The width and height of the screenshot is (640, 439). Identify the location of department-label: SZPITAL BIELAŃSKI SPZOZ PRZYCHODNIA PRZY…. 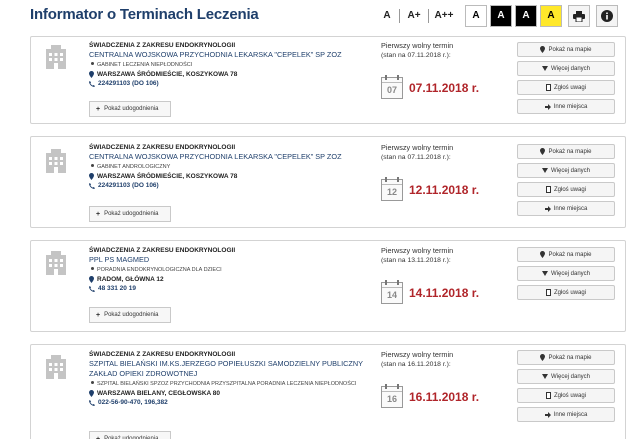
(227, 384).